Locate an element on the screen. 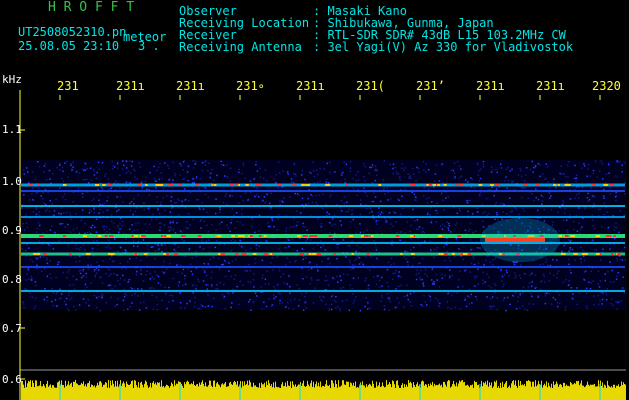 This screenshot has width=629, height=400. info-label-antenna: Receiving Antenna is located at coordinates (240, 47).